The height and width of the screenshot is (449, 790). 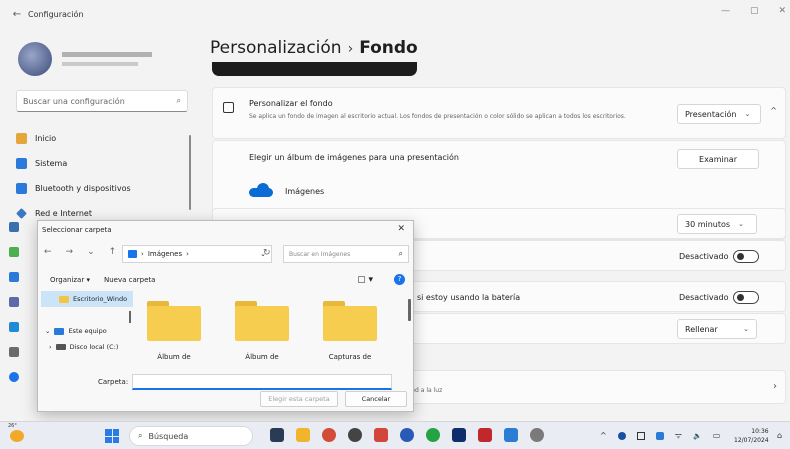 I want to click on show-hidden-icons-chevron: ^, so click(x=603, y=435).